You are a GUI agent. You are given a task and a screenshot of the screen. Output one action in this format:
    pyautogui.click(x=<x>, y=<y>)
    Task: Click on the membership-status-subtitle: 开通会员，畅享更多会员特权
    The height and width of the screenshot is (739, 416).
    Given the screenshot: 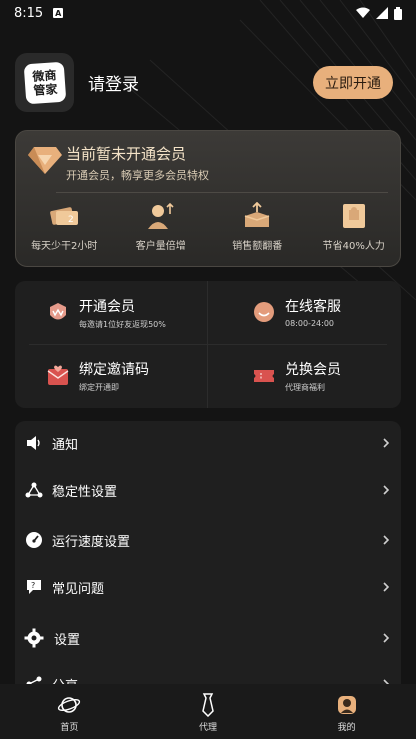 What is the action you would take?
    pyautogui.click(x=137, y=175)
    